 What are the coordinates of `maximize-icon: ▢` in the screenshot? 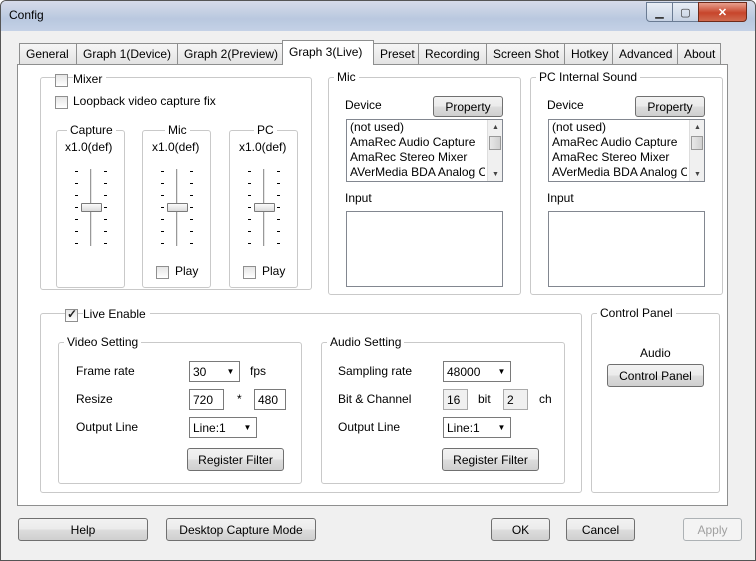 It's located at (685, 12).